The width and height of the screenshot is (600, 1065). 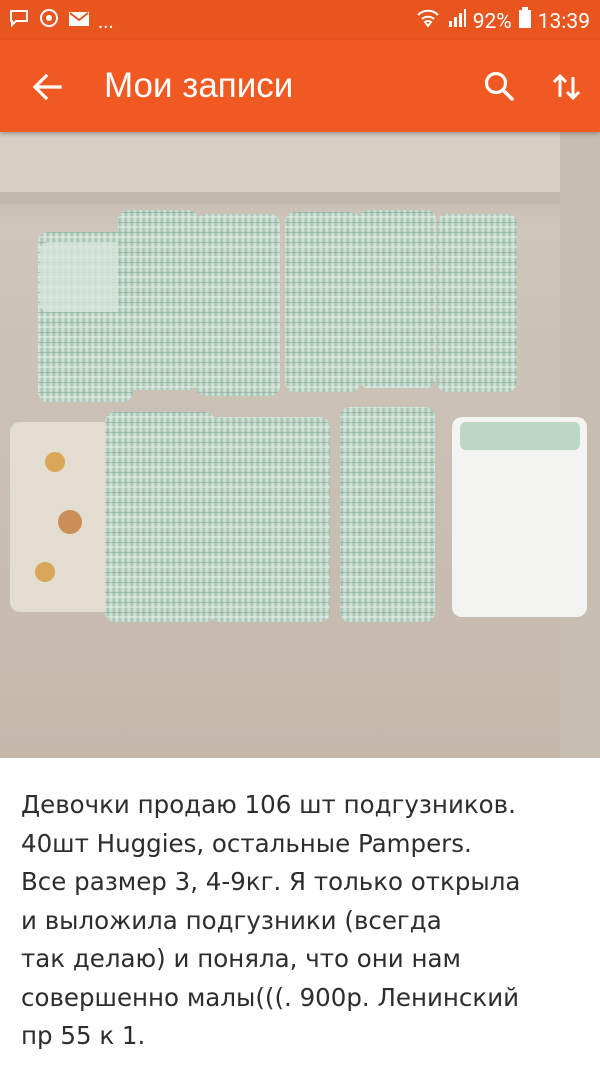 I want to click on back-button, so click(x=47, y=87).